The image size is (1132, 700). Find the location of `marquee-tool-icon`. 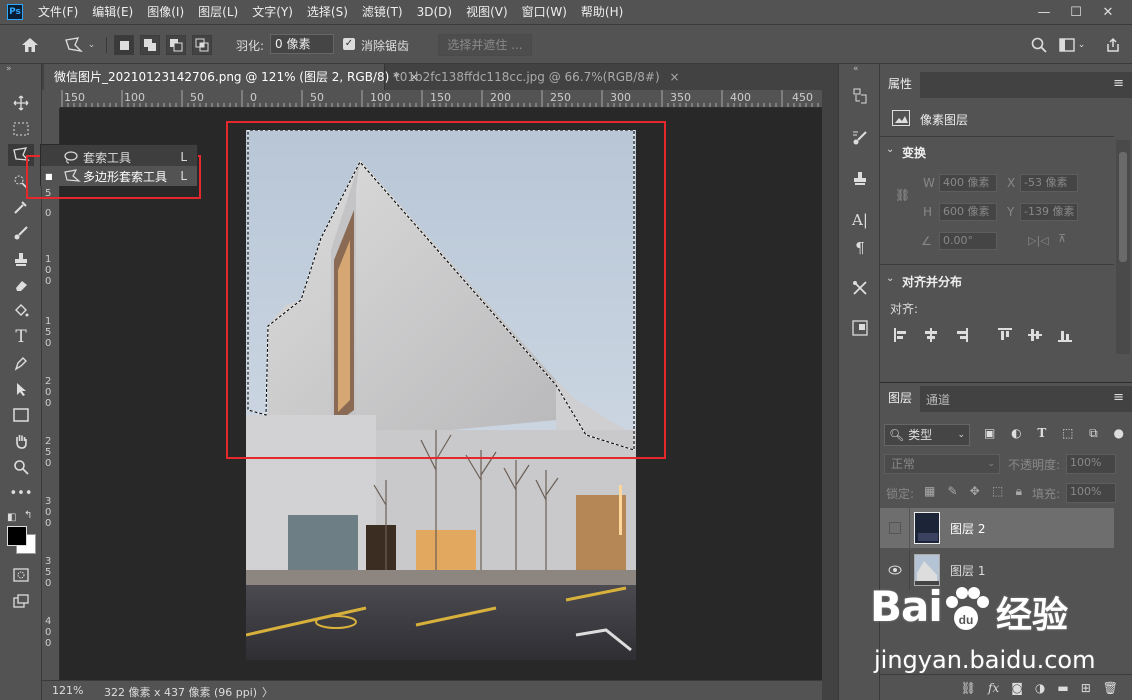

marquee-tool-icon is located at coordinates (21, 129).